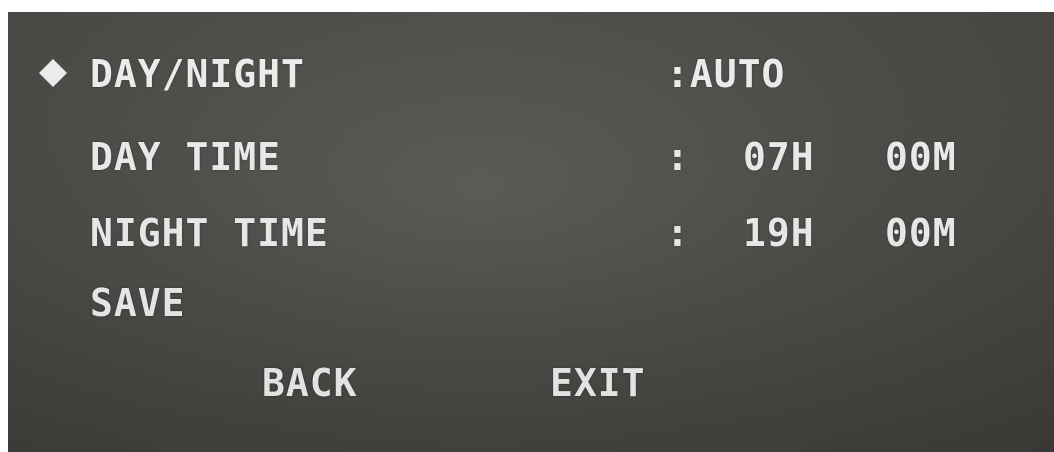 Image resolution: width=1054 pixels, height=452 pixels. I want to click on night-time-minute-value: 00M, so click(921, 233).